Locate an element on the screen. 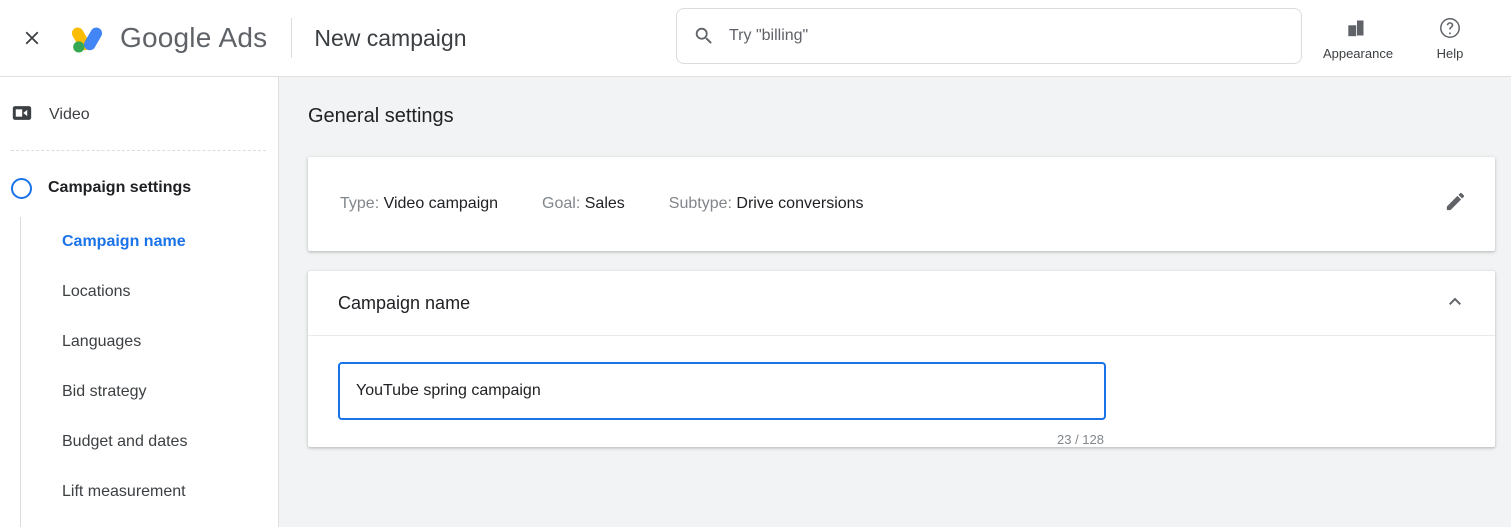 This screenshot has height=527, width=1511. sidebar-item-budget-and-dates: Budget and dates is located at coordinates (139, 442).